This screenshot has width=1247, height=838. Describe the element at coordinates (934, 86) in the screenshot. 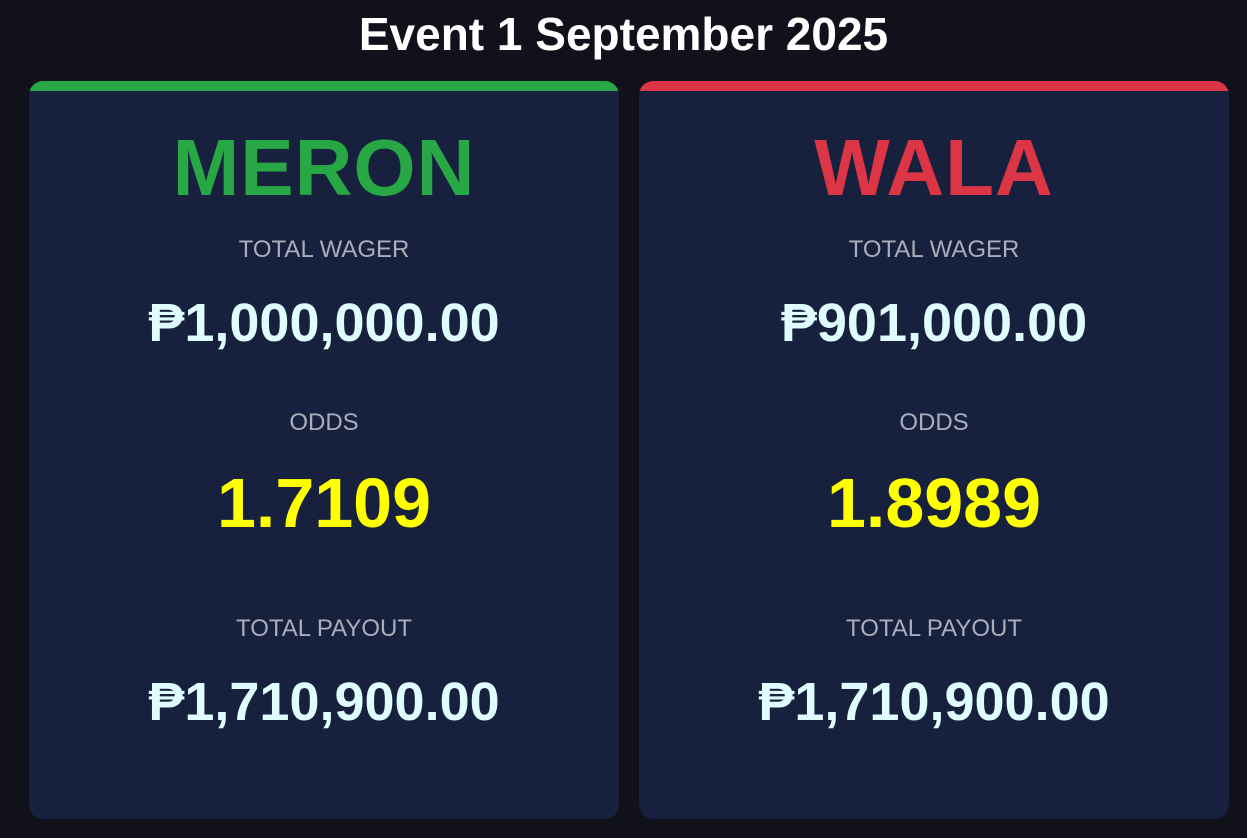

I see `wala-accent-bar` at that location.